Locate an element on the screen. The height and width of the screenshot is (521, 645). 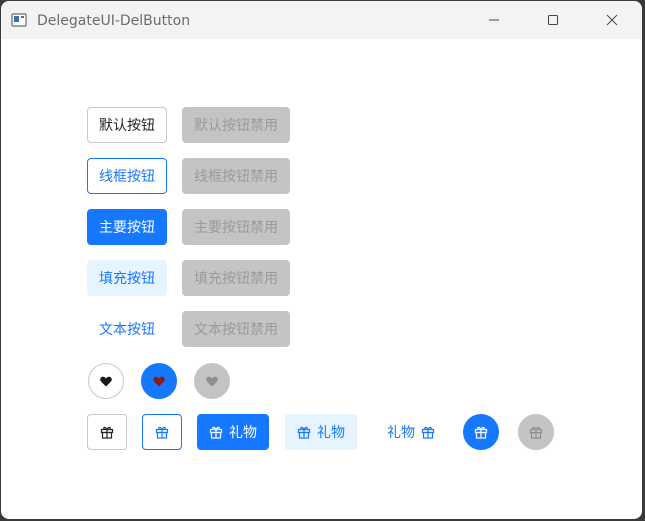
close-button is located at coordinates (612, 20).